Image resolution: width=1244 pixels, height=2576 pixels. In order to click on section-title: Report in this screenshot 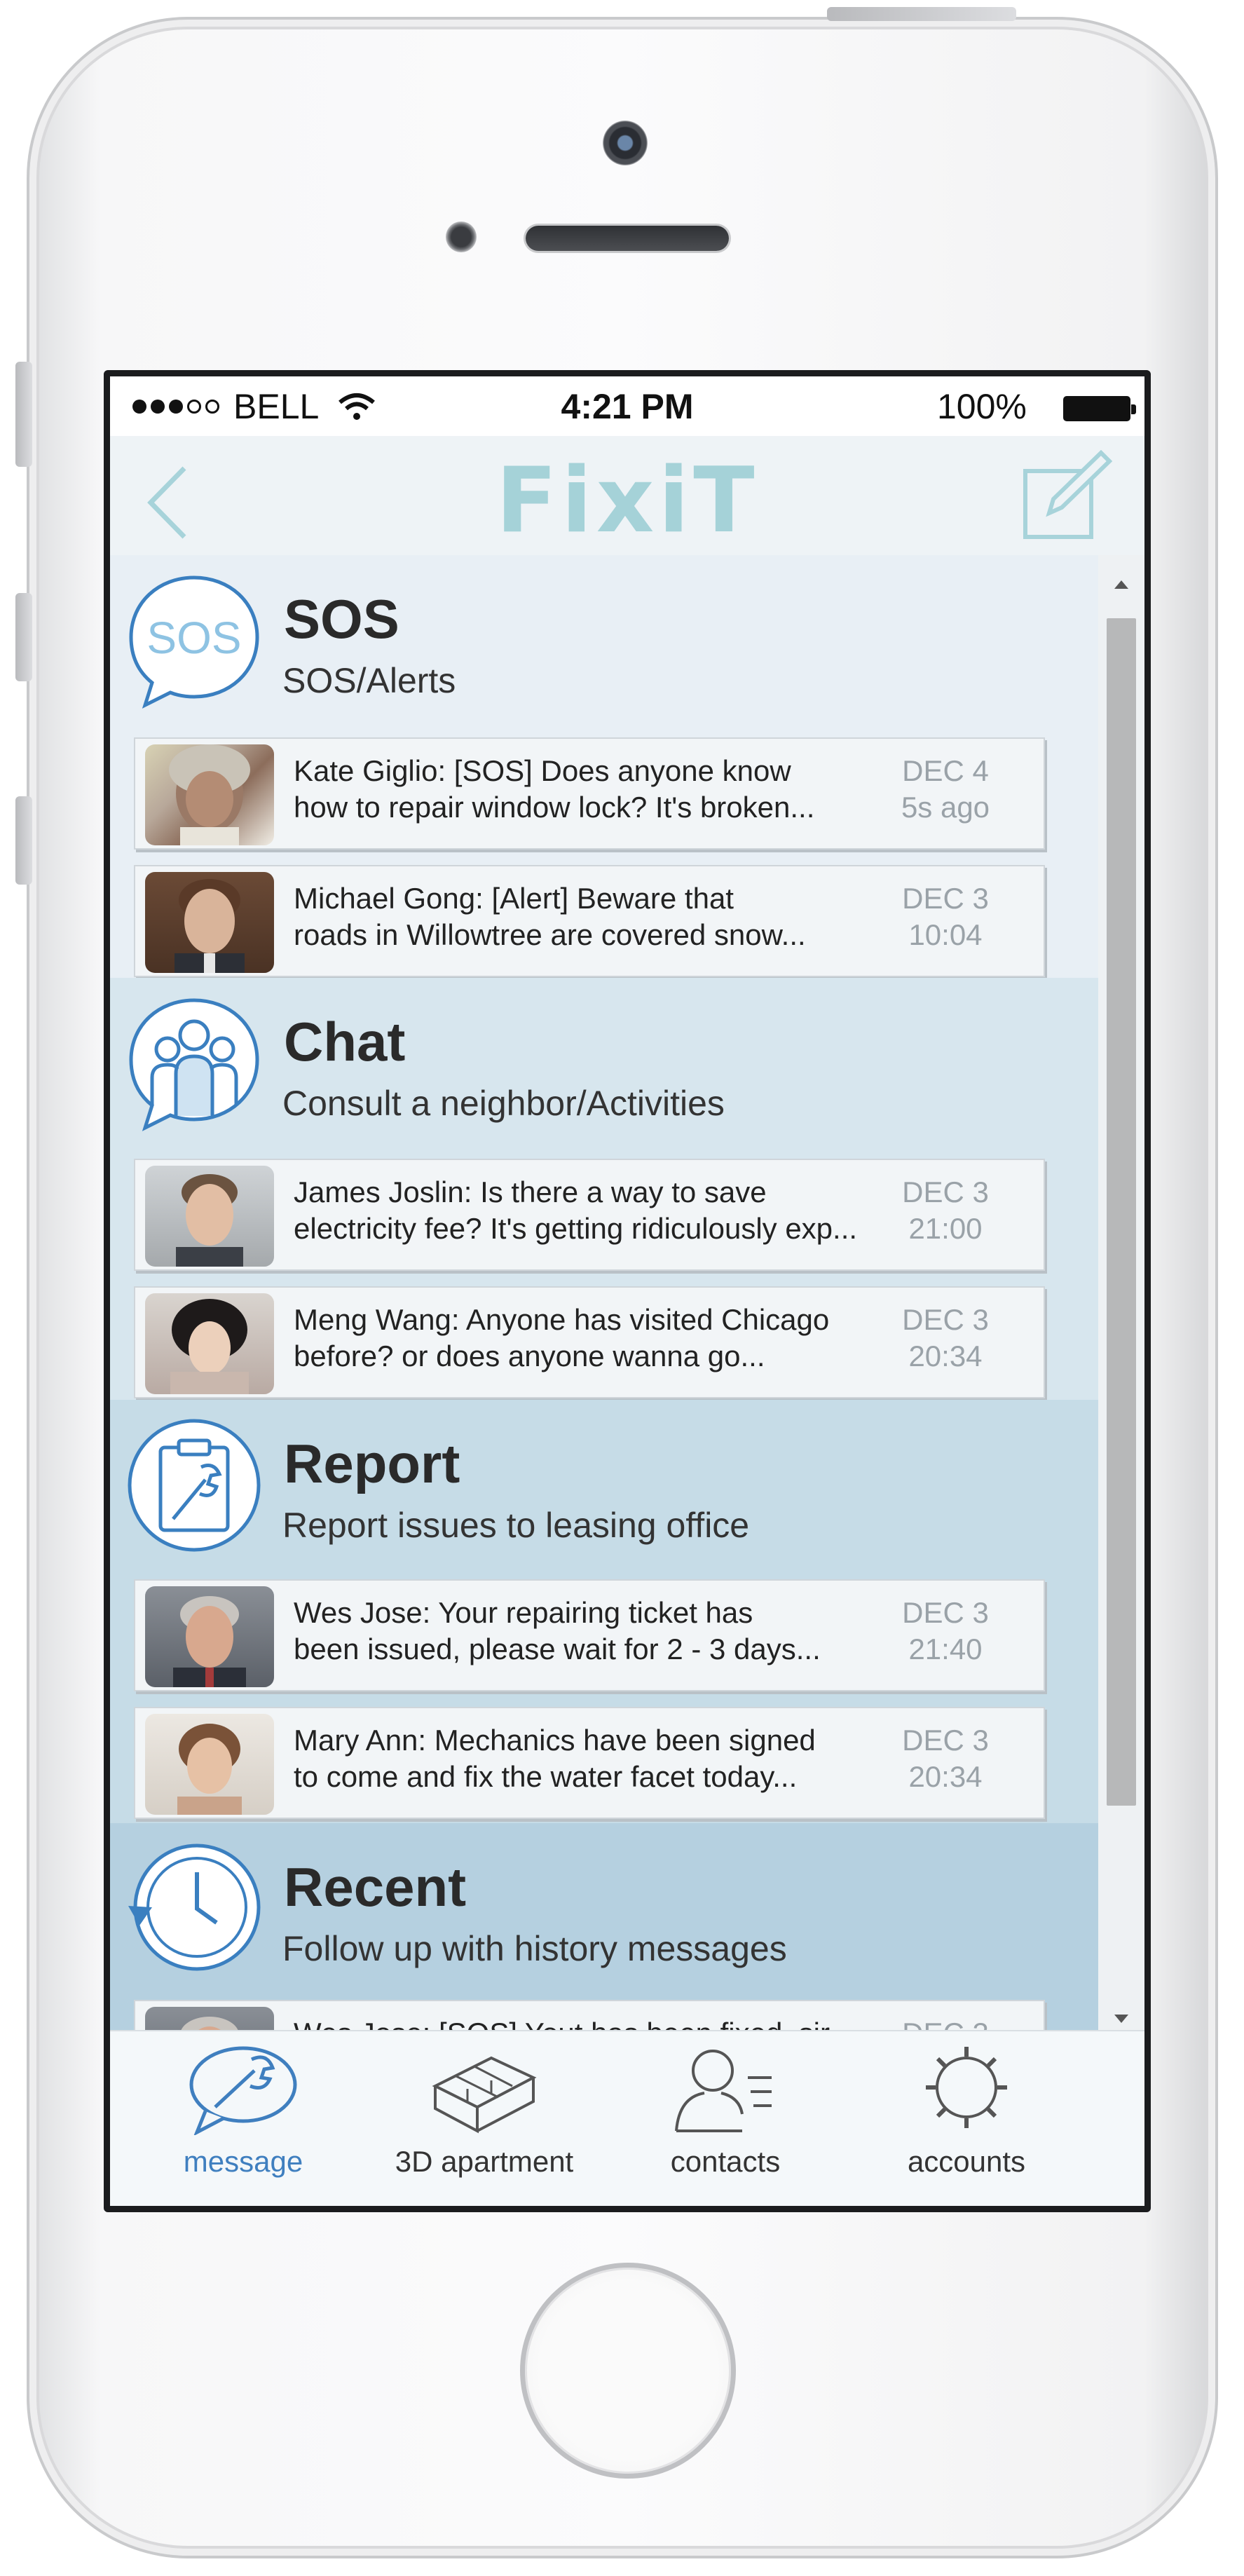, I will do `click(372, 1463)`.